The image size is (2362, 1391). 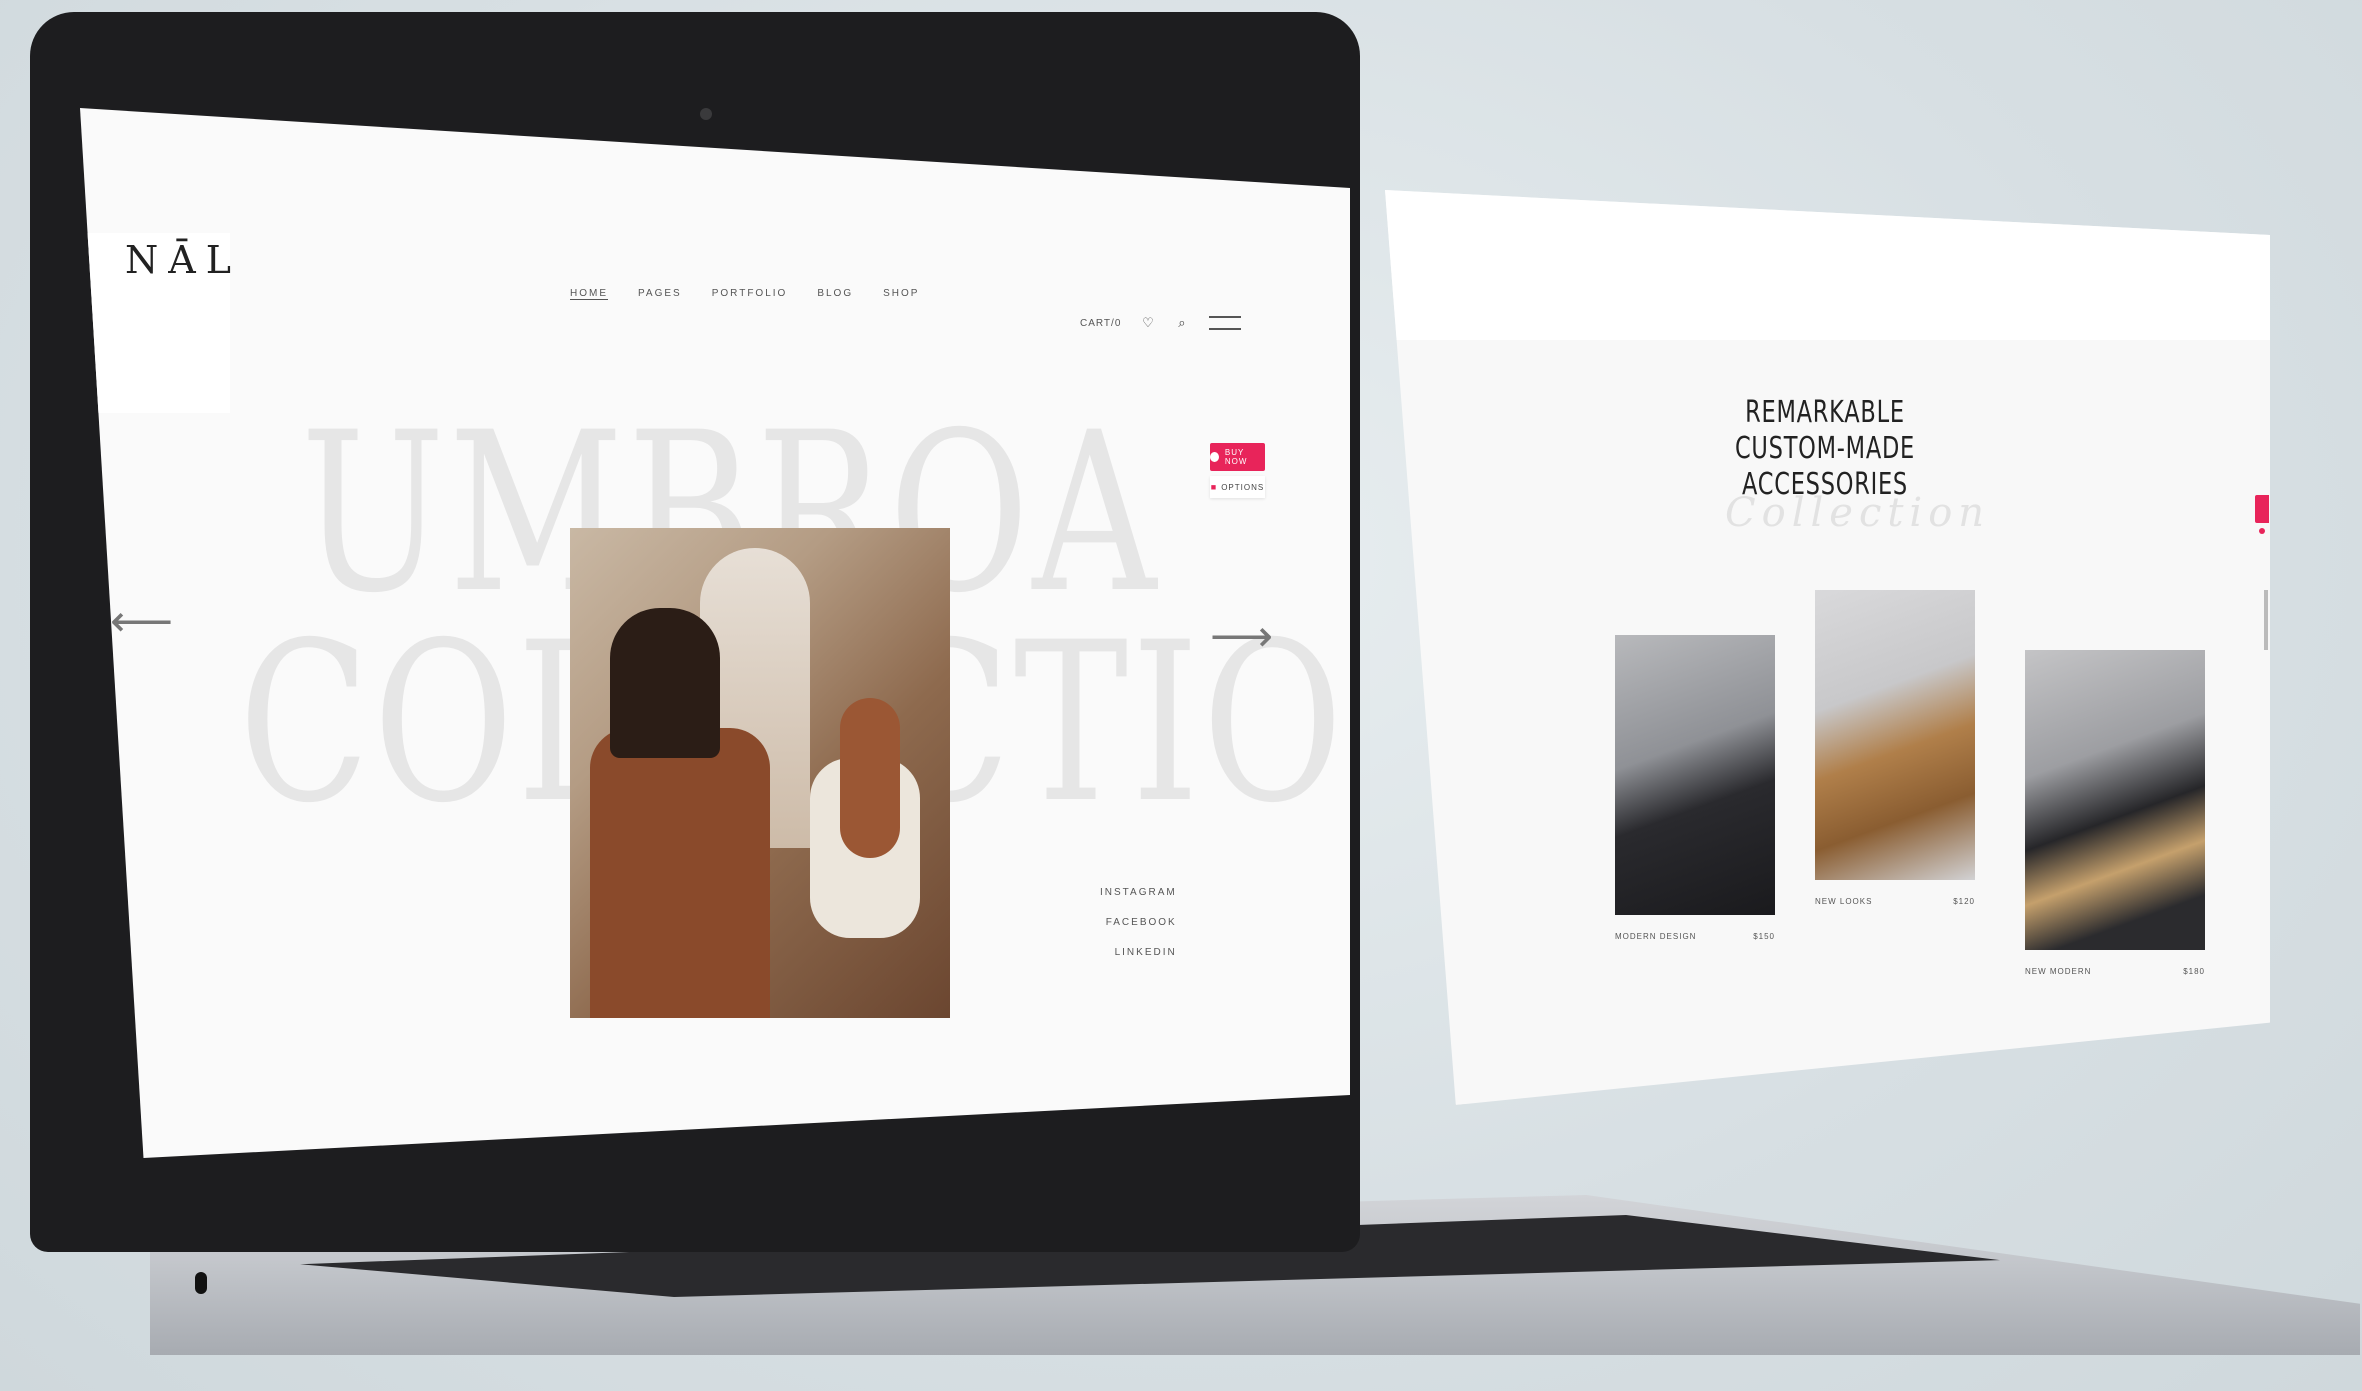 I want to click on buy-icon, so click(x=1214, y=457).